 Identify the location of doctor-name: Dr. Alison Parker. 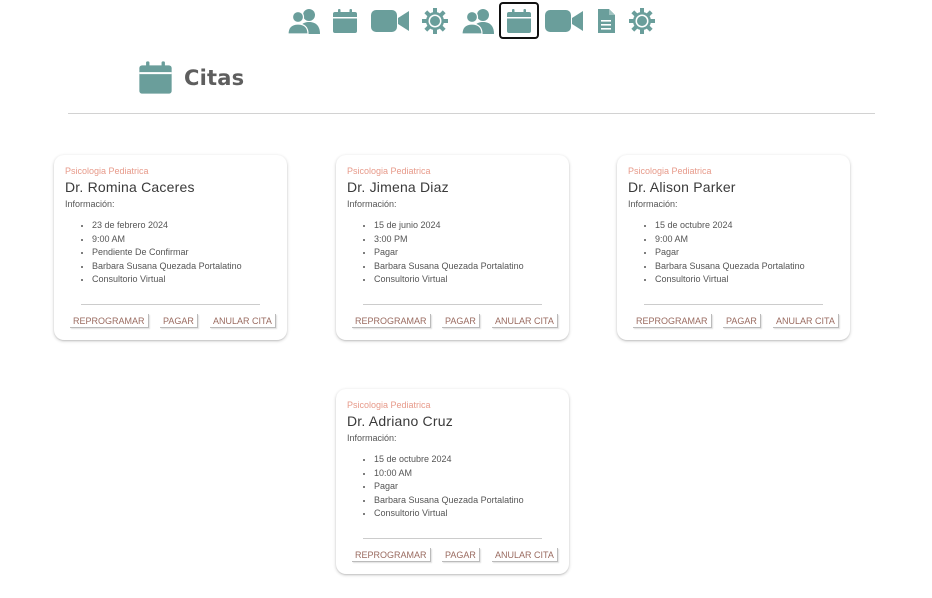
(682, 187).